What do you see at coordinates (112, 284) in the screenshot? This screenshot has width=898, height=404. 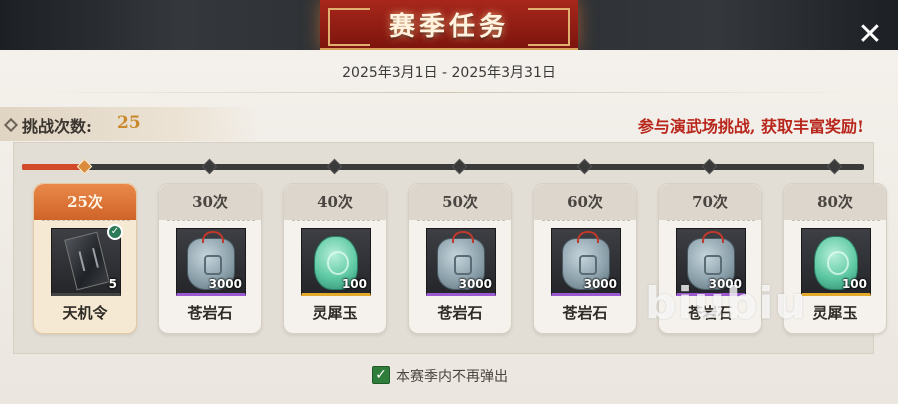 I see `reward-item-quantity: 5` at bounding box center [112, 284].